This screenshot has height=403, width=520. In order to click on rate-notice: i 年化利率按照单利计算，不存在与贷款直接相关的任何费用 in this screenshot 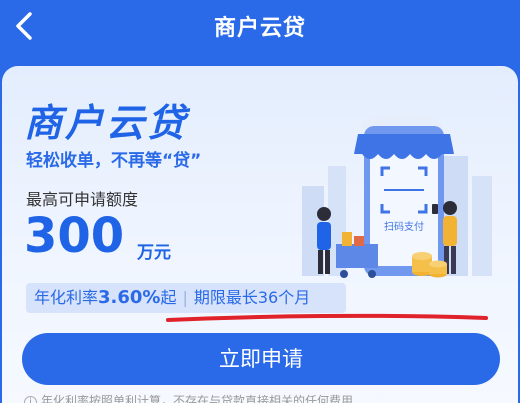, I will do `click(188, 397)`.